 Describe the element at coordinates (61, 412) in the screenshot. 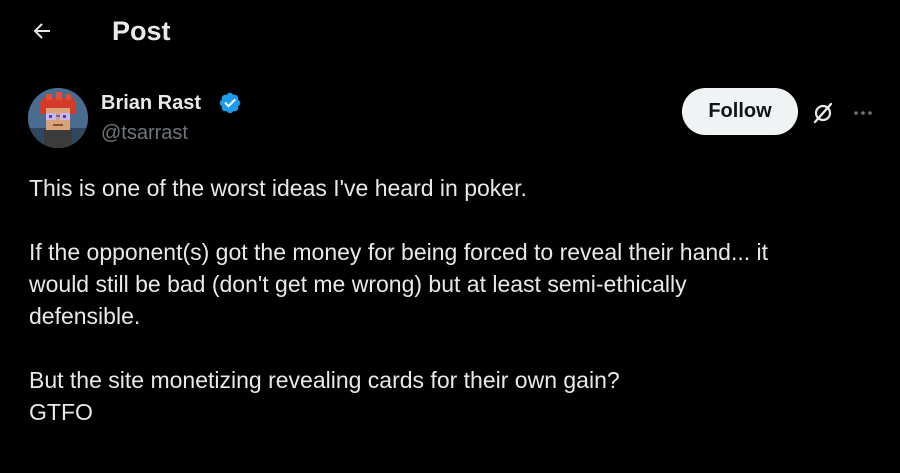

I see `post-line: GTFO` at that location.